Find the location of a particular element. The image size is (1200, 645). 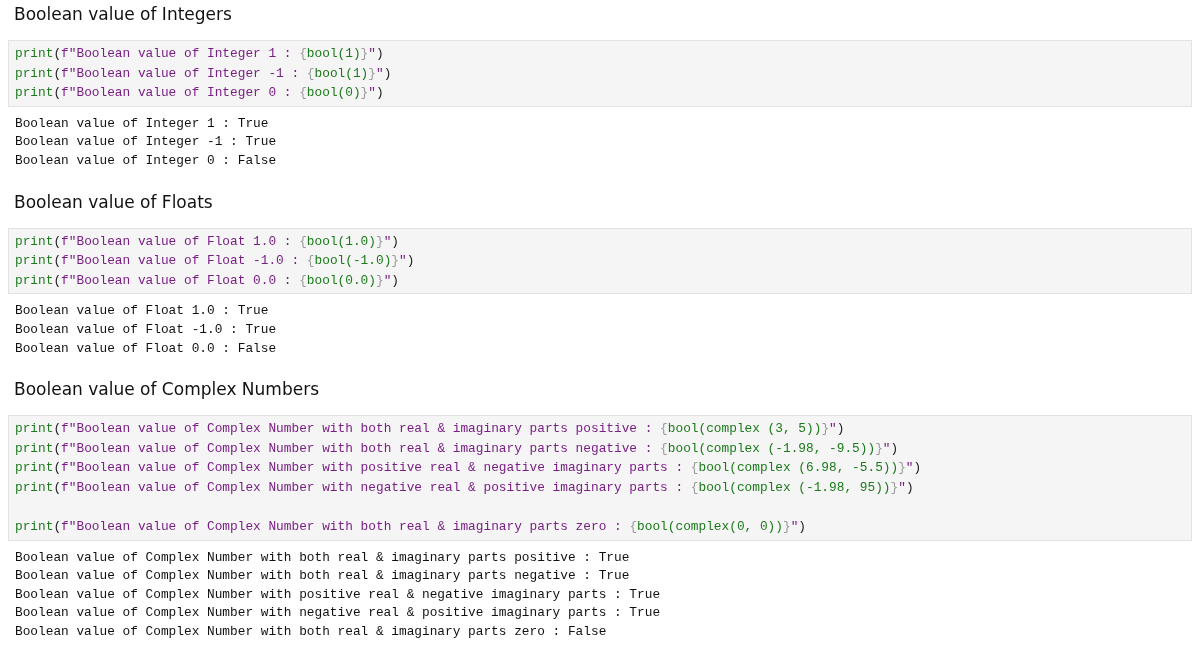

output-line: Boolean value of Integer 0 : False is located at coordinates (146, 160).